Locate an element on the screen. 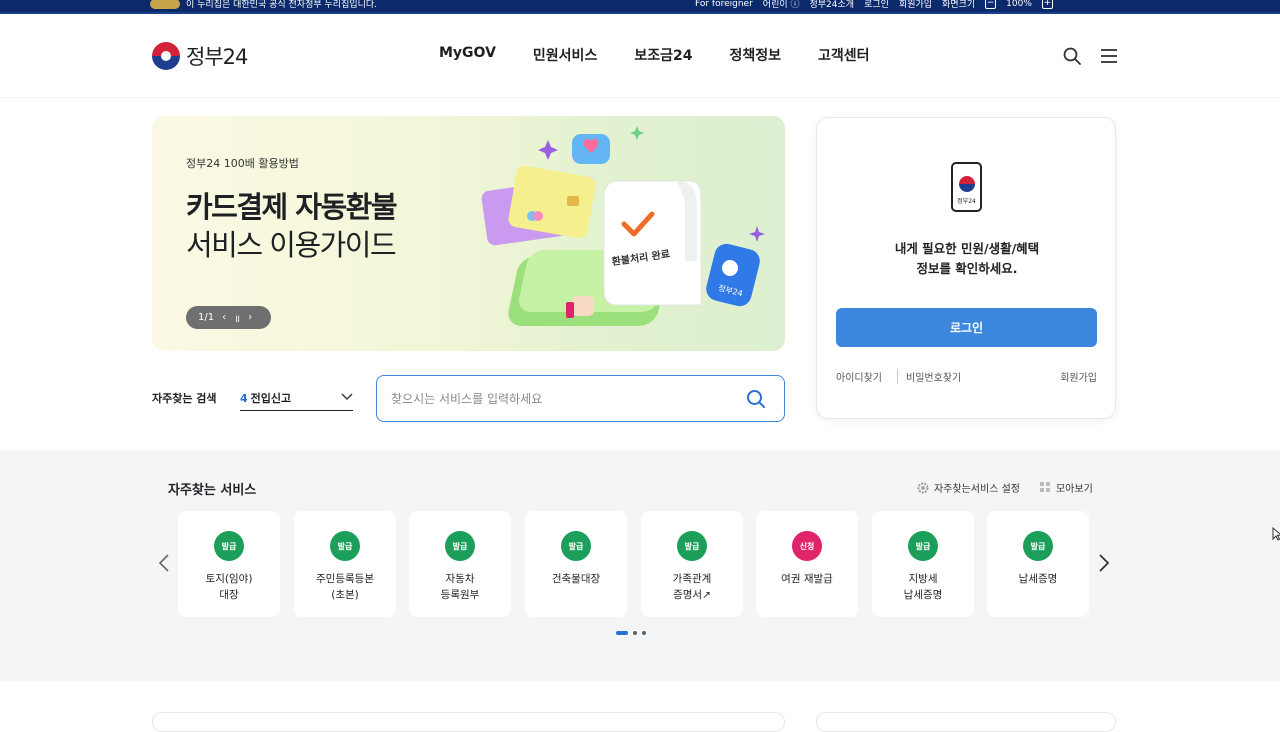 This screenshot has width=1280, height=732. service-label: 자동차 등록원부 is located at coordinates (460, 587).